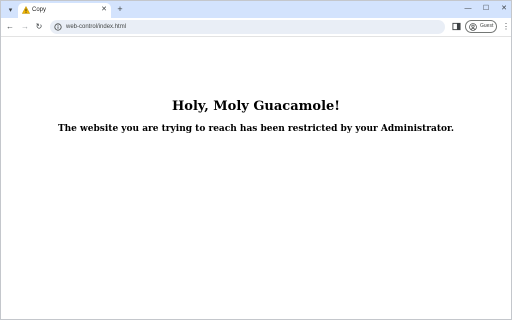 The image size is (512, 320). Describe the element at coordinates (487, 26) in the screenshot. I see `profile-label: Guest` at that location.